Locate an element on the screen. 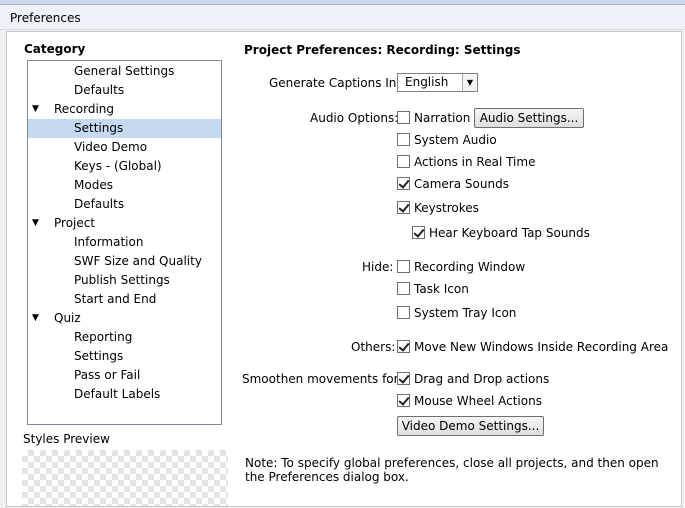 This screenshot has height=508, width=685. tree-item: SWF Size and Quality is located at coordinates (124, 261).